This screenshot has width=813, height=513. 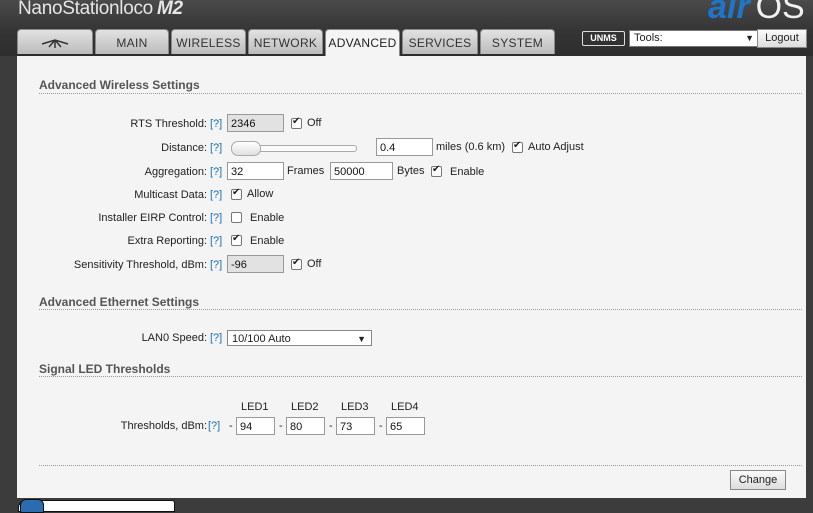 What do you see at coordinates (782, 38) in the screenshot?
I see `logout-button: Logout` at bounding box center [782, 38].